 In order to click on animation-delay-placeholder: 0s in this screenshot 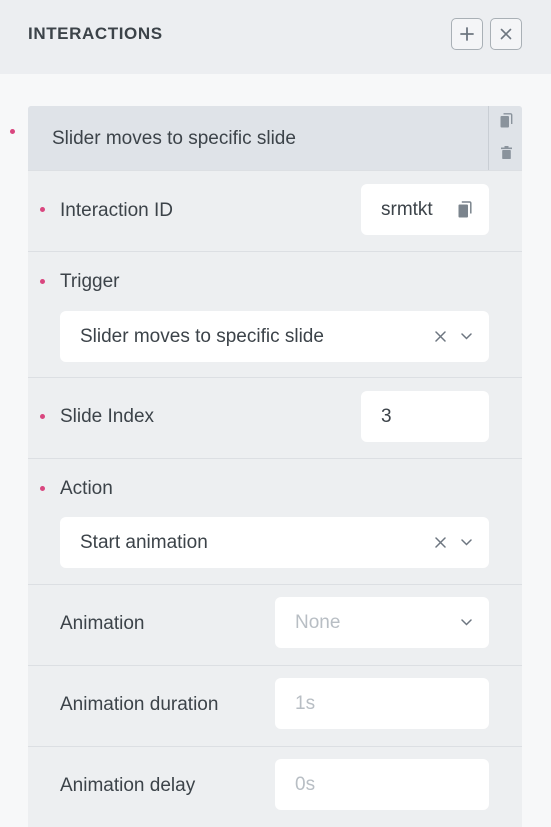, I will do `click(305, 784)`.